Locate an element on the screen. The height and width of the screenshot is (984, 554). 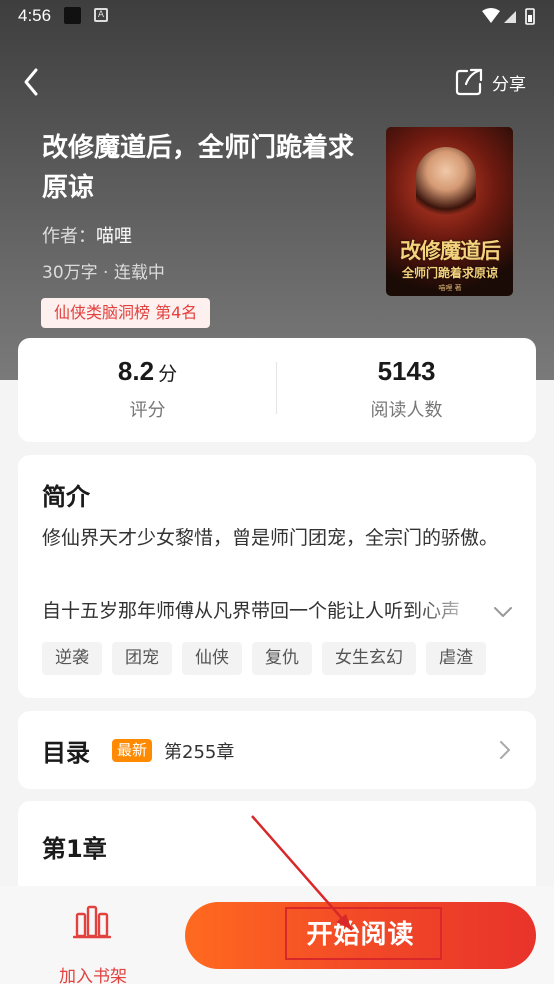
readers-label: 阅读人数 is located at coordinates (406, 410).